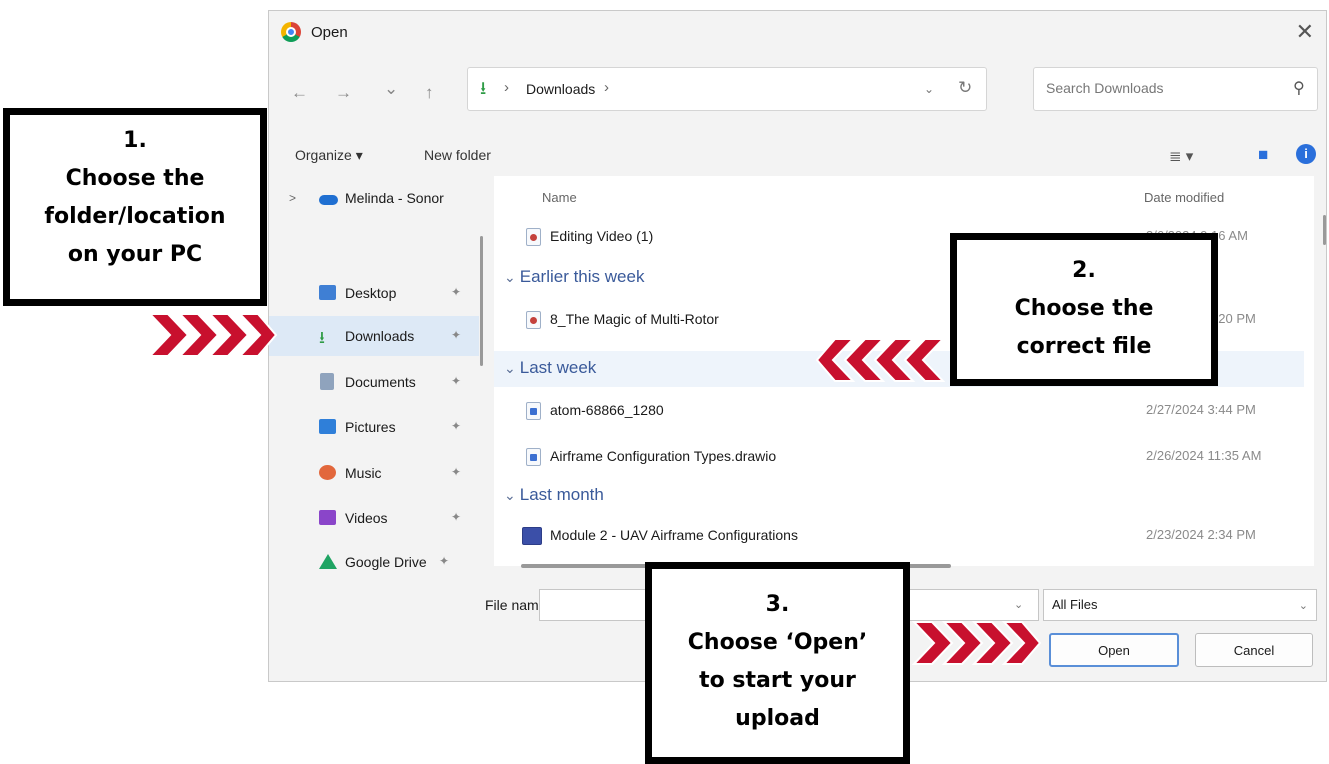 The width and height of the screenshot is (1329, 764). What do you see at coordinates (329, 32) in the screenshot?
I see `dialog-title: Open` at bounding box center [329, 32].